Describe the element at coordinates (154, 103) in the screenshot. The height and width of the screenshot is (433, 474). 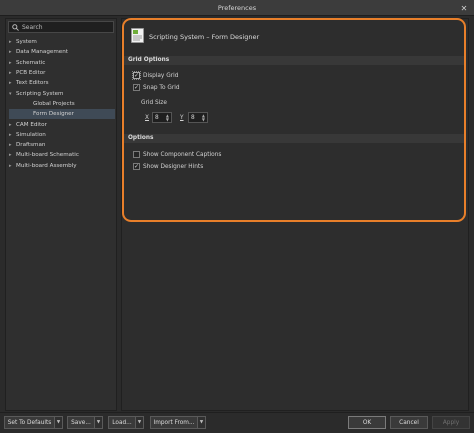
I see `grid-size-label: Grid Size` at that location.